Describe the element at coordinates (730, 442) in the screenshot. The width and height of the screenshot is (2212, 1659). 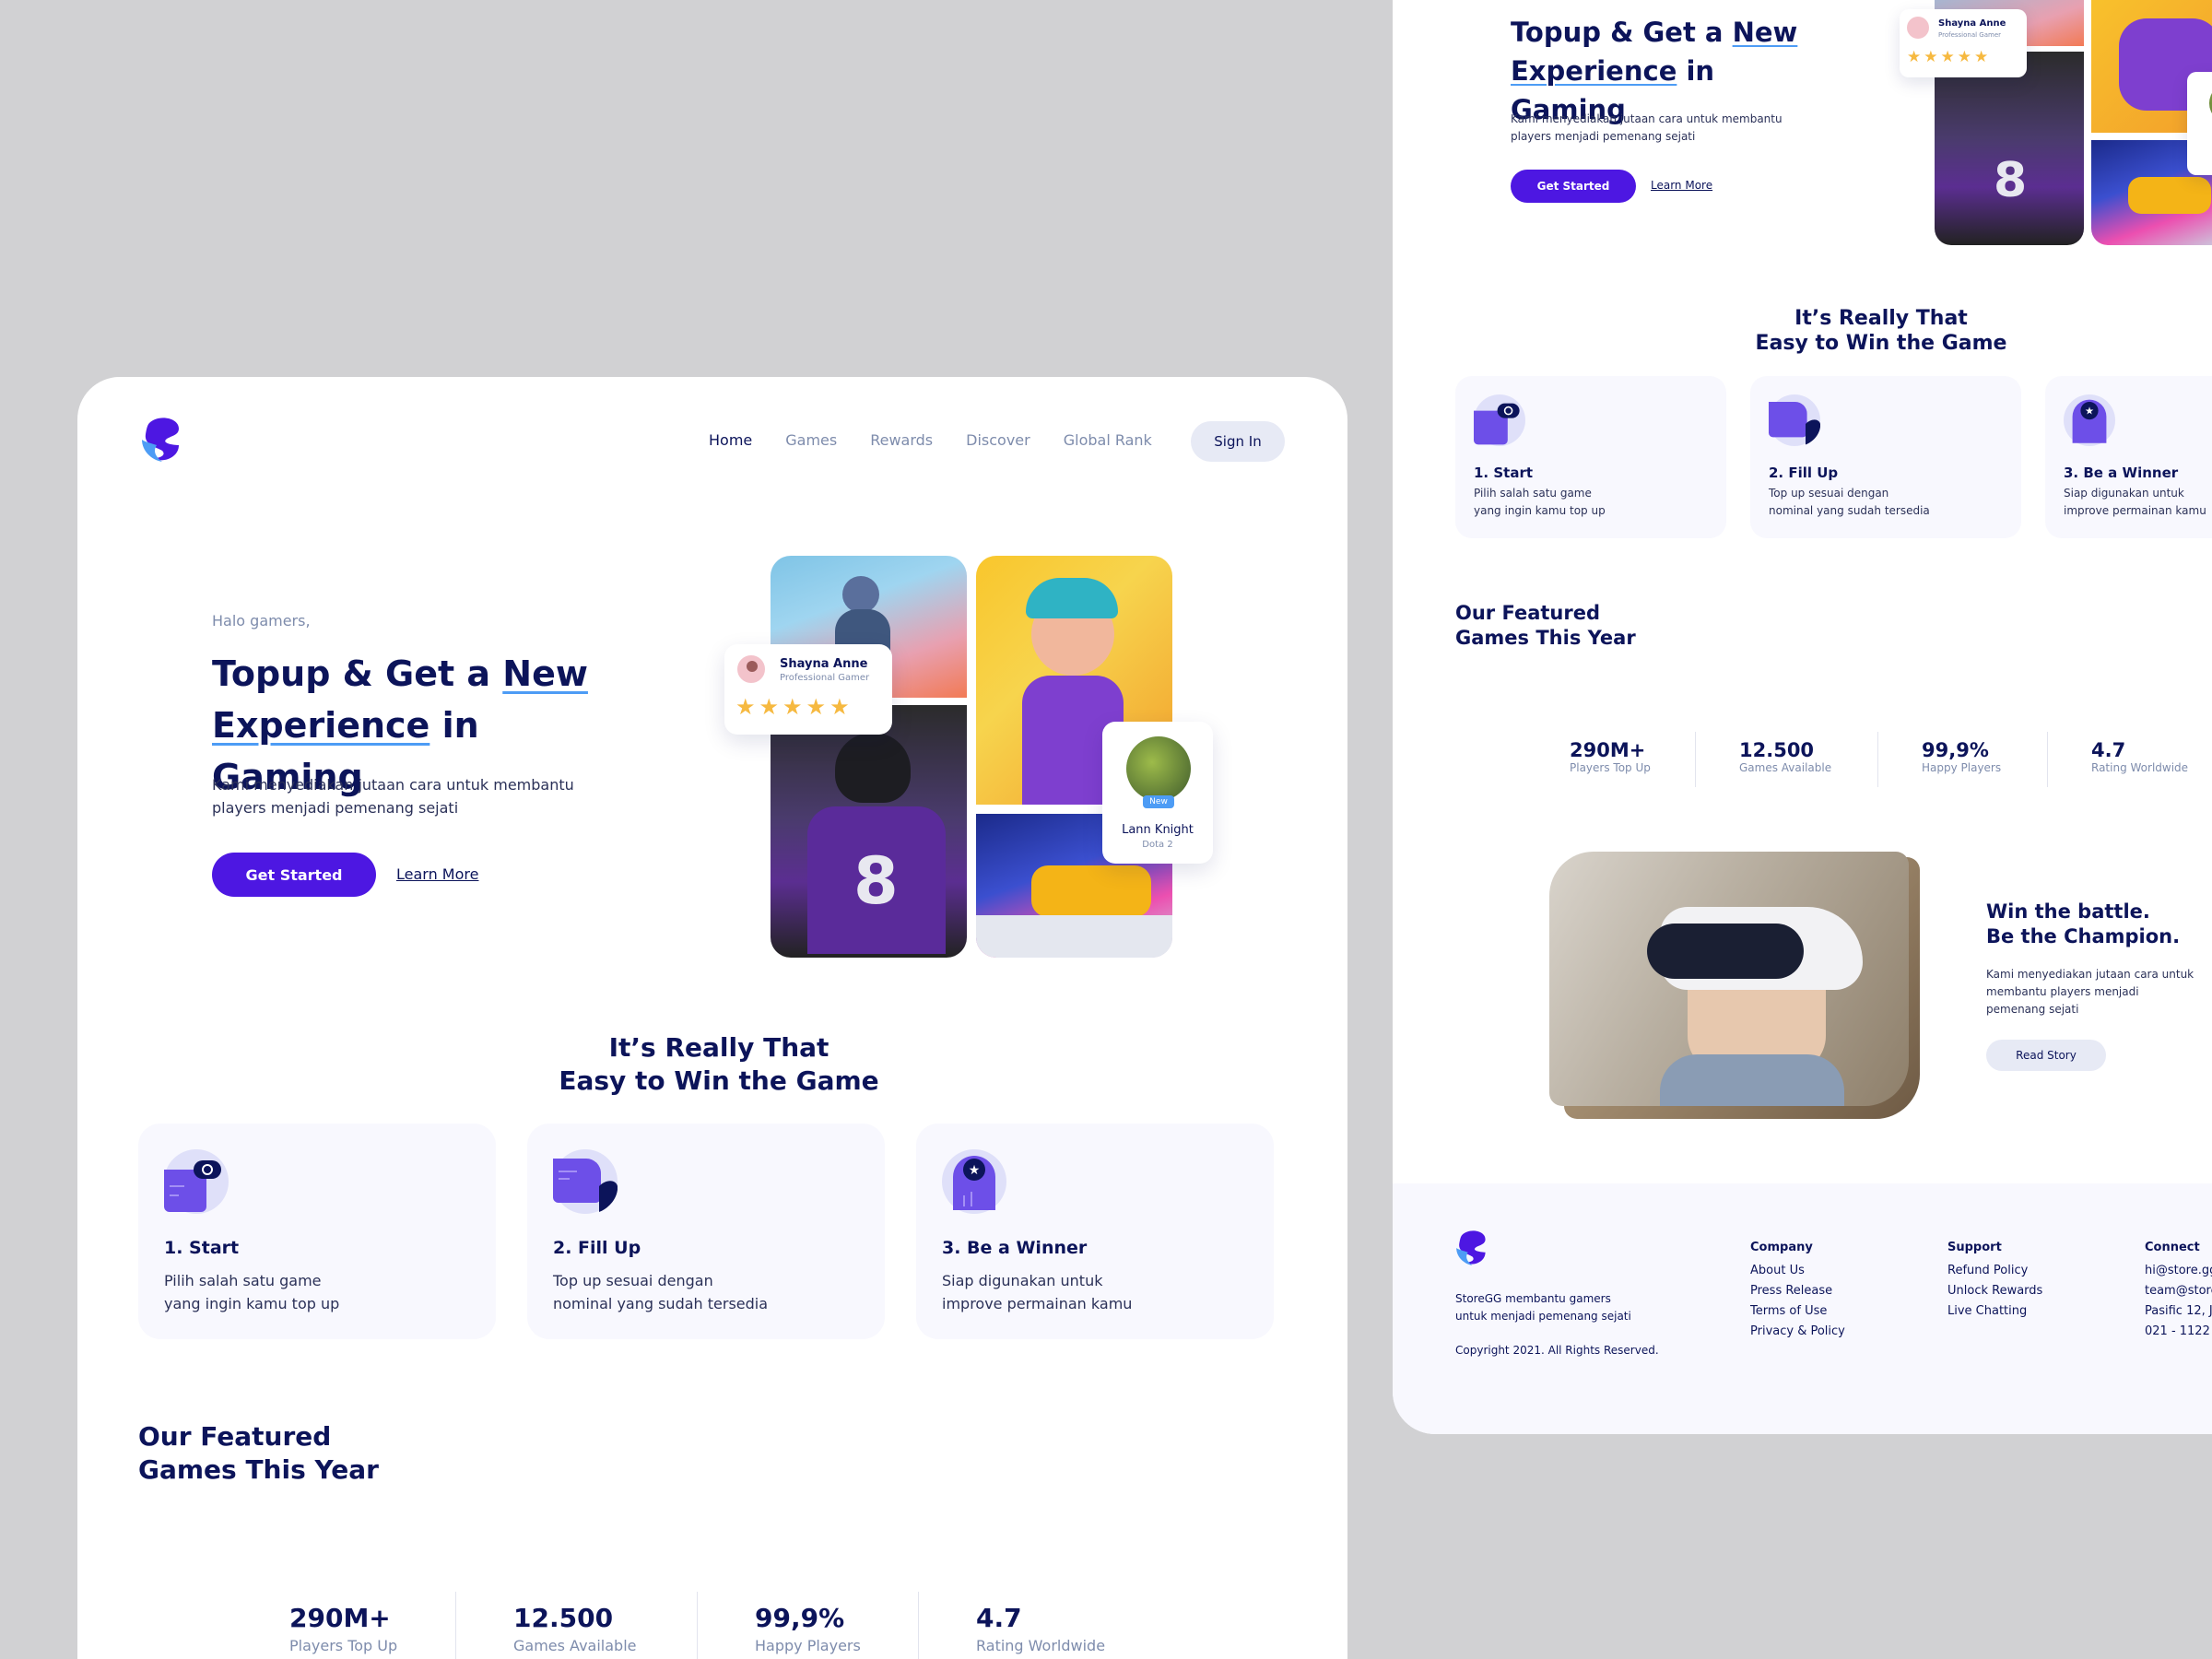
I see `nav-home: Home` at that location.